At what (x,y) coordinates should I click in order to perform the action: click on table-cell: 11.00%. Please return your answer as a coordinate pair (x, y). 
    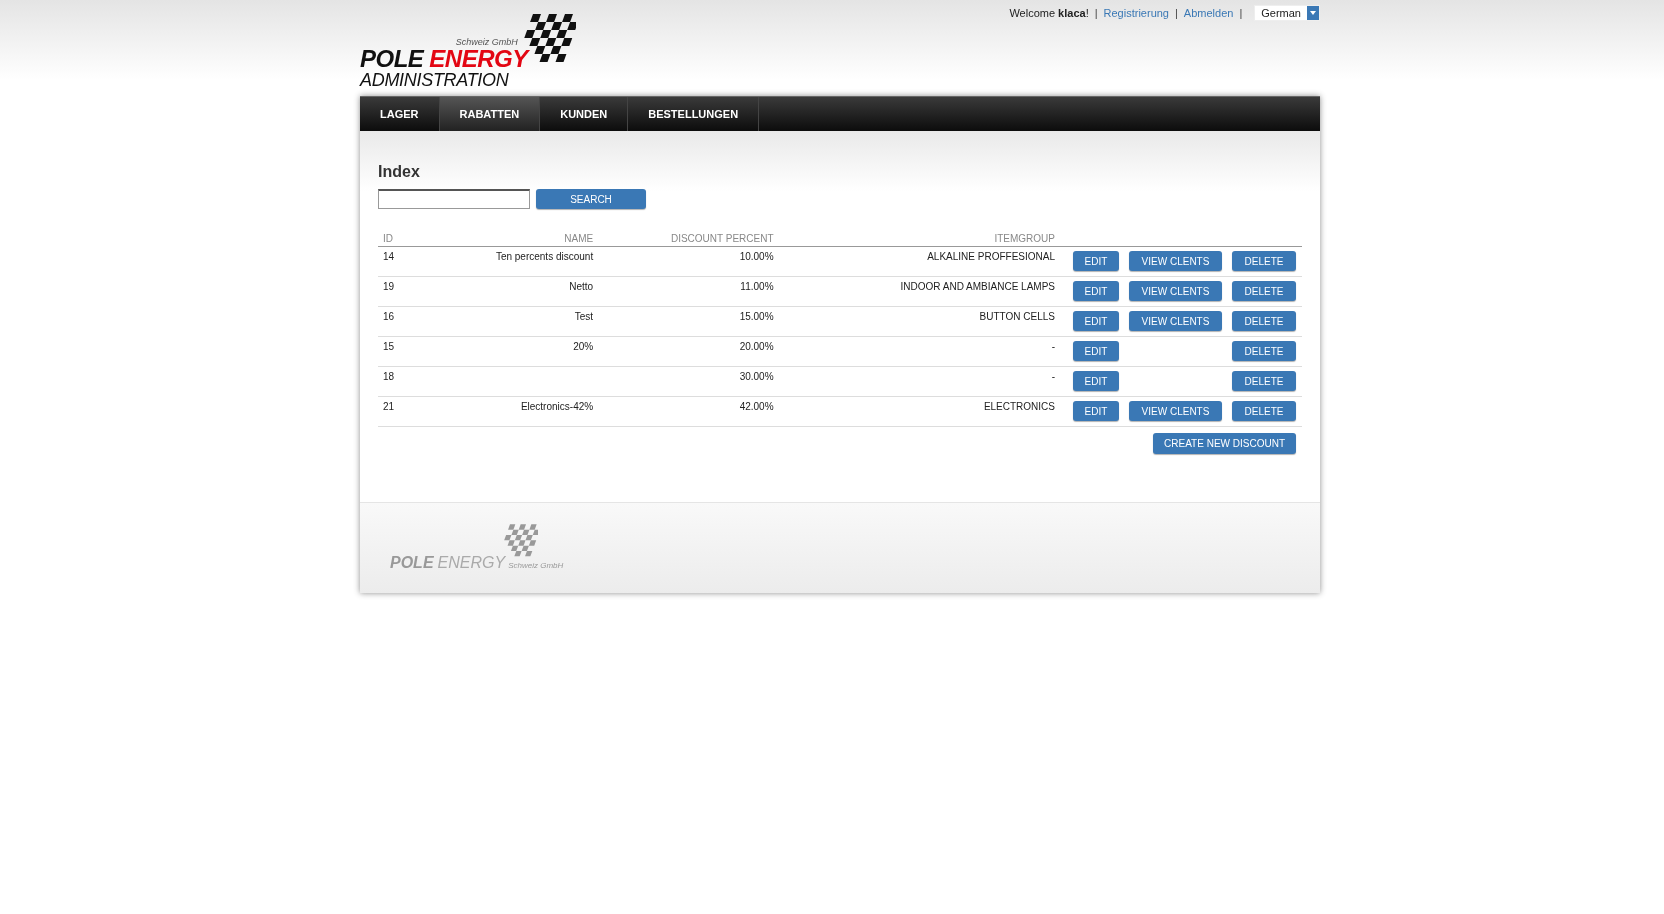
    Looking at the image, I should click on (683, 291).